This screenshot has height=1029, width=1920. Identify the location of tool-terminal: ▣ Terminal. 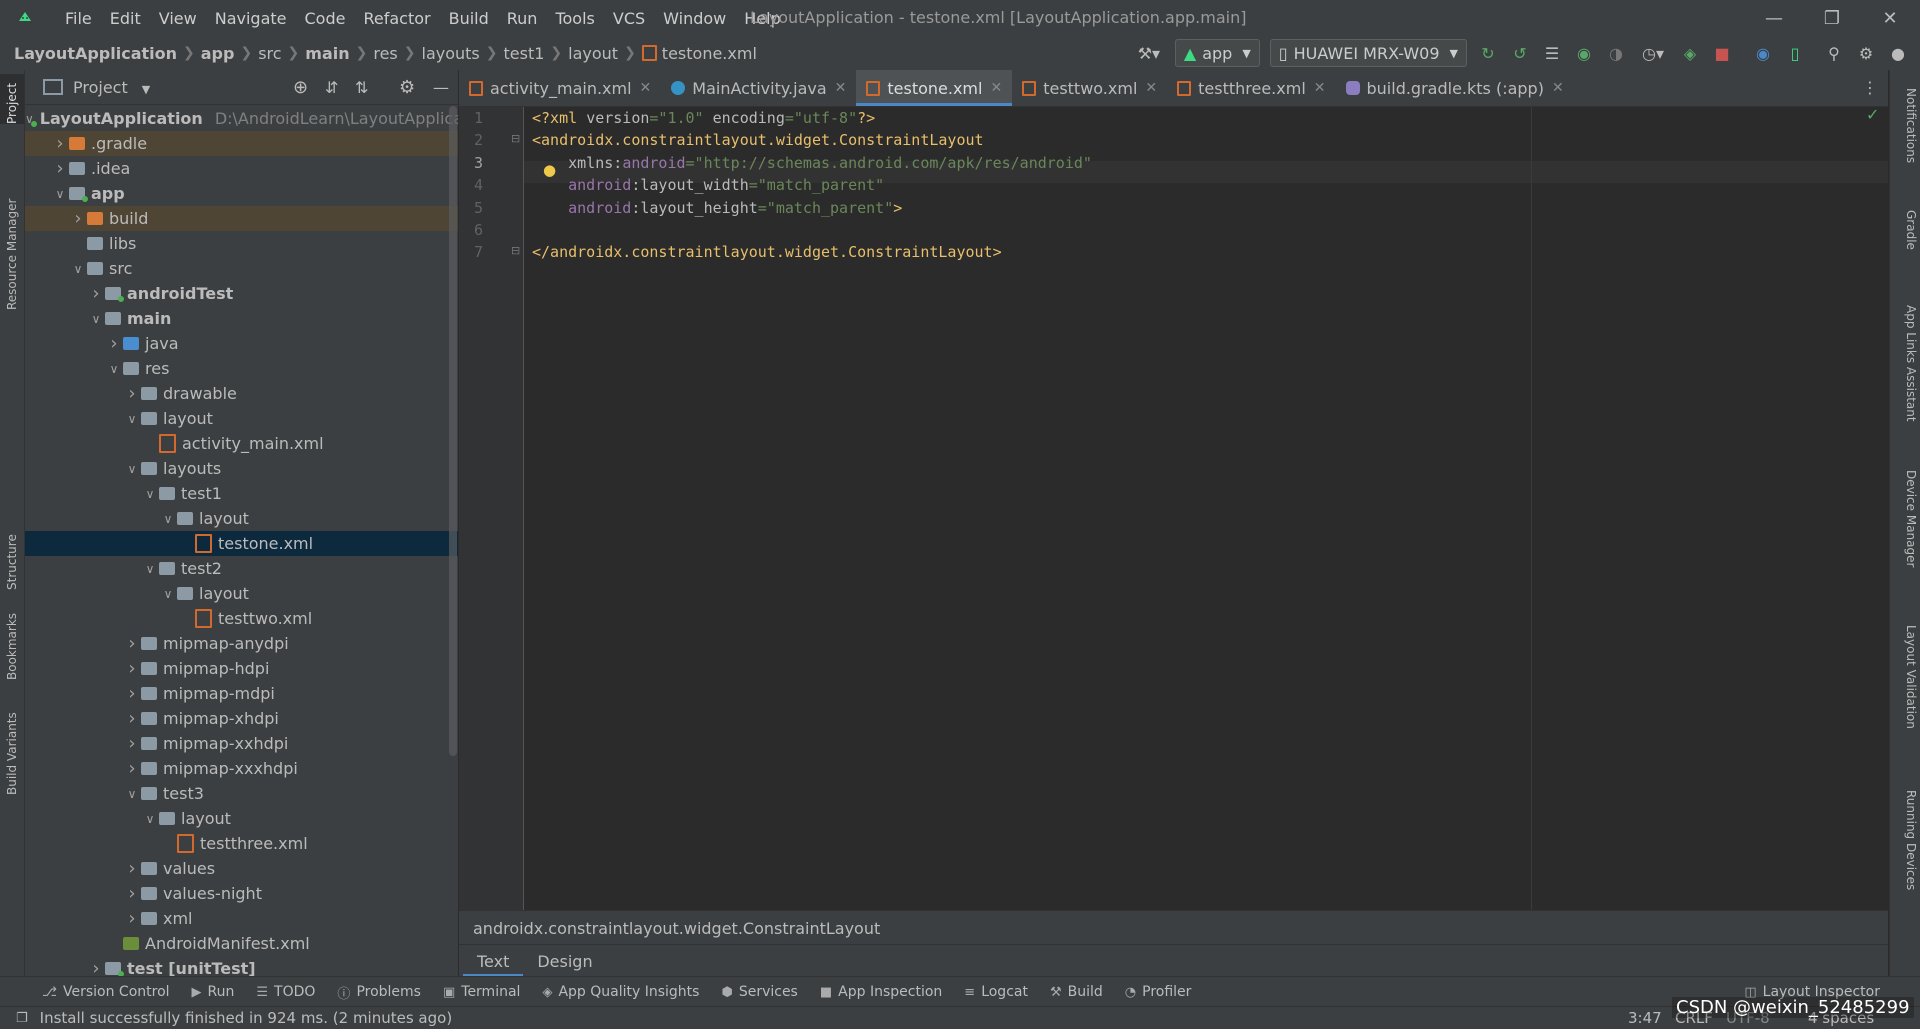
(481, 992).